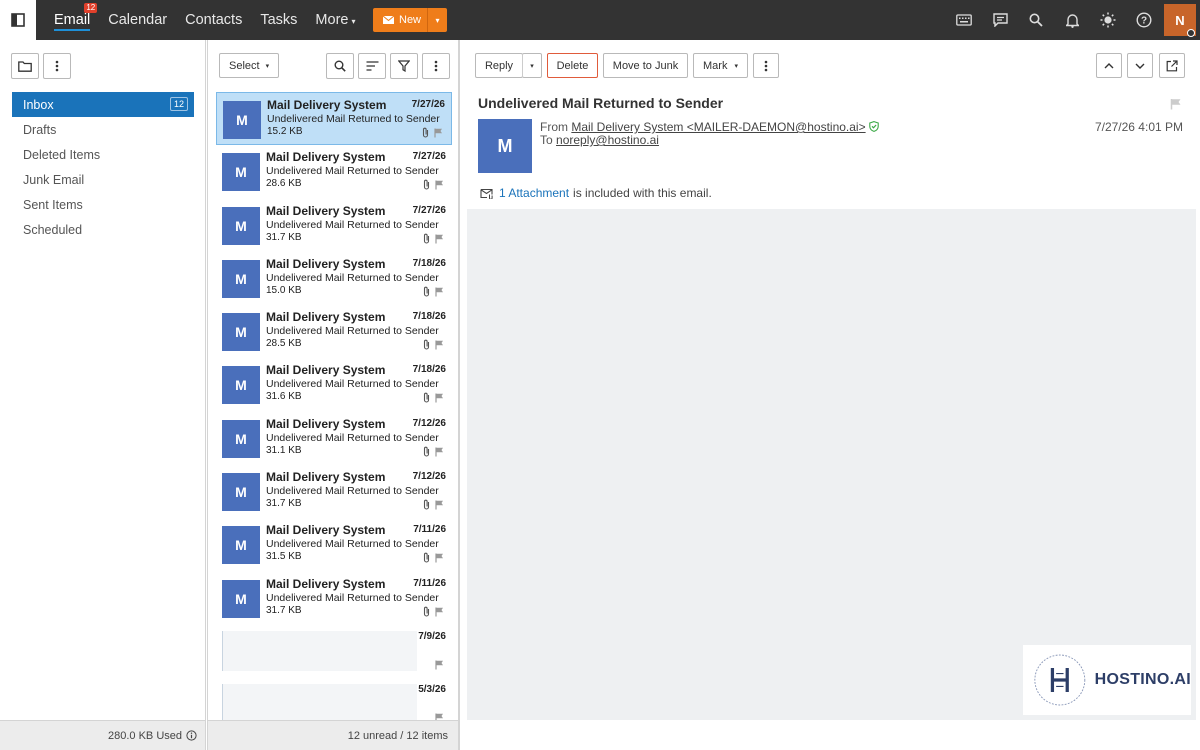  Describe the element at coordinates (534, 193) in the screenshot. I see `attachment-link: 1 Attachment` at that location.